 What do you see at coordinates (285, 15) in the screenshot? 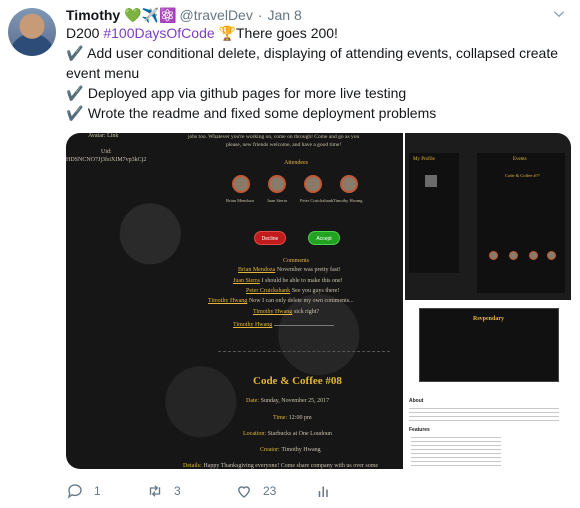
I see `tweet-date: Jan 8` at bounding box center [285, 15].